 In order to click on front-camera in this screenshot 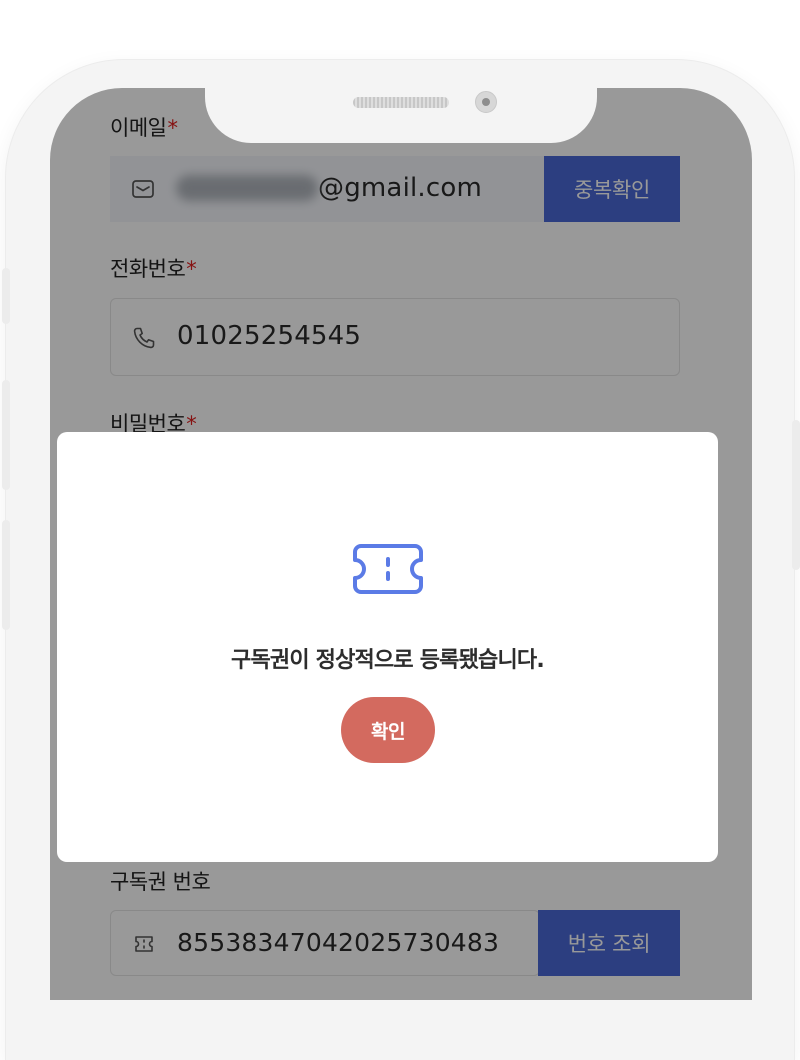, I will do `click(486, 102)`.